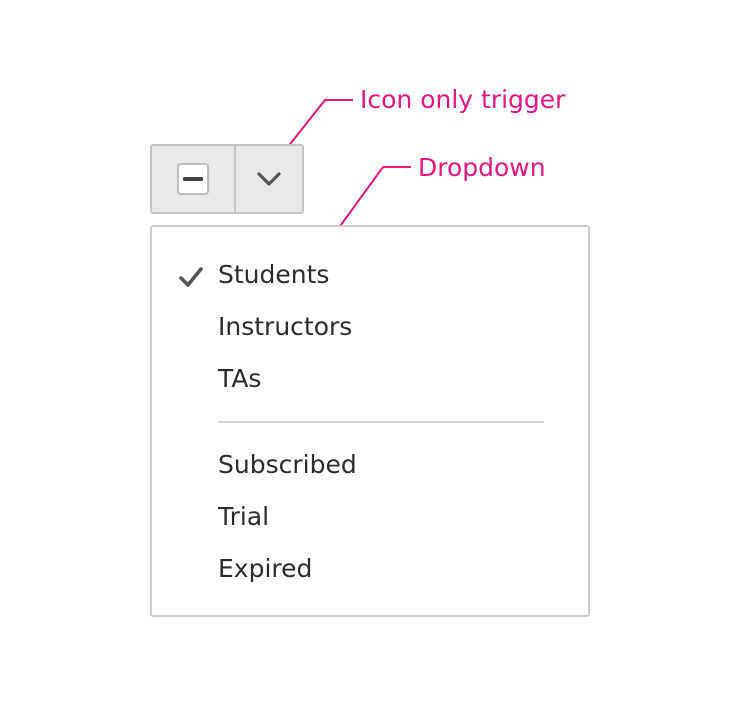 Image resolution: width=740 pixels, height=704 pixels. I want to click on menu-item-tas: TAs, so click(370, 379).